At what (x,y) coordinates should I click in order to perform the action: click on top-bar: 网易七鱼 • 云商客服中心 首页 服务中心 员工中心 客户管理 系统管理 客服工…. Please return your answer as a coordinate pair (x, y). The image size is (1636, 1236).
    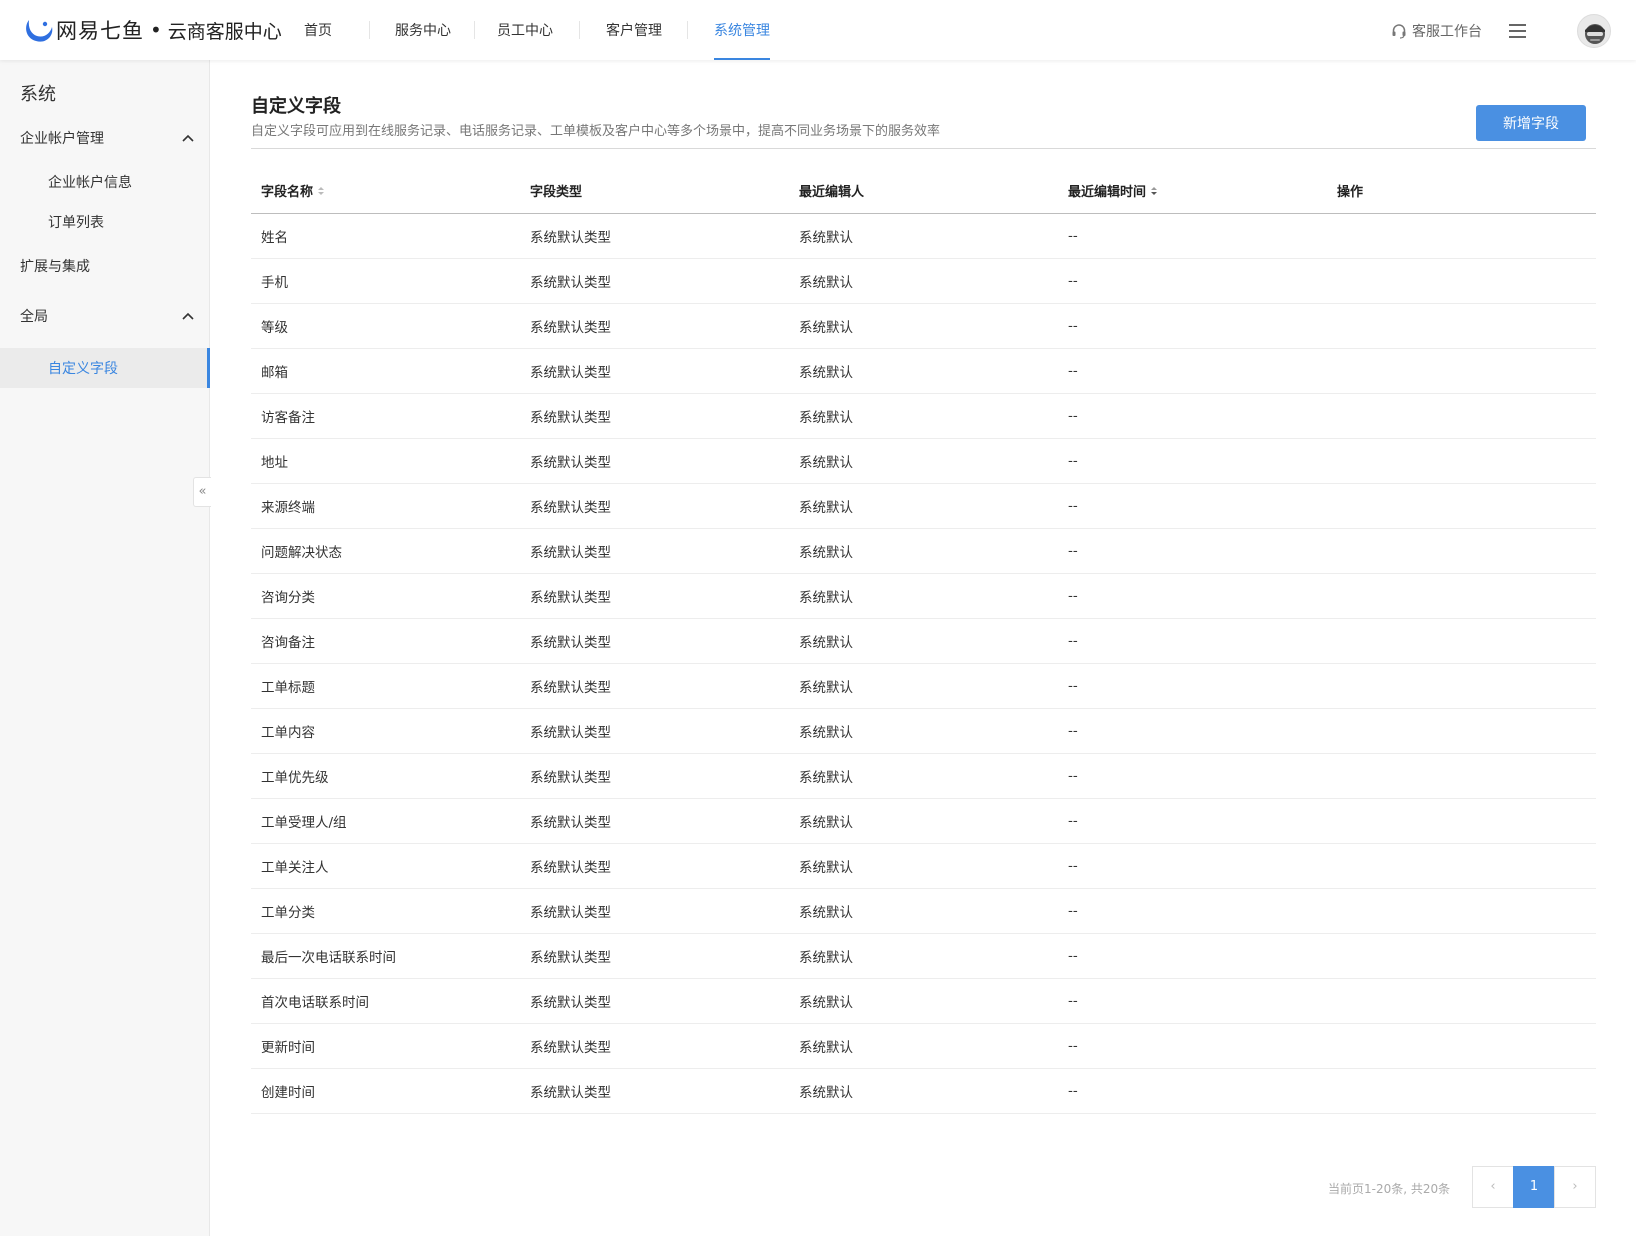
    Looking at the image, I should click on (818, 30).